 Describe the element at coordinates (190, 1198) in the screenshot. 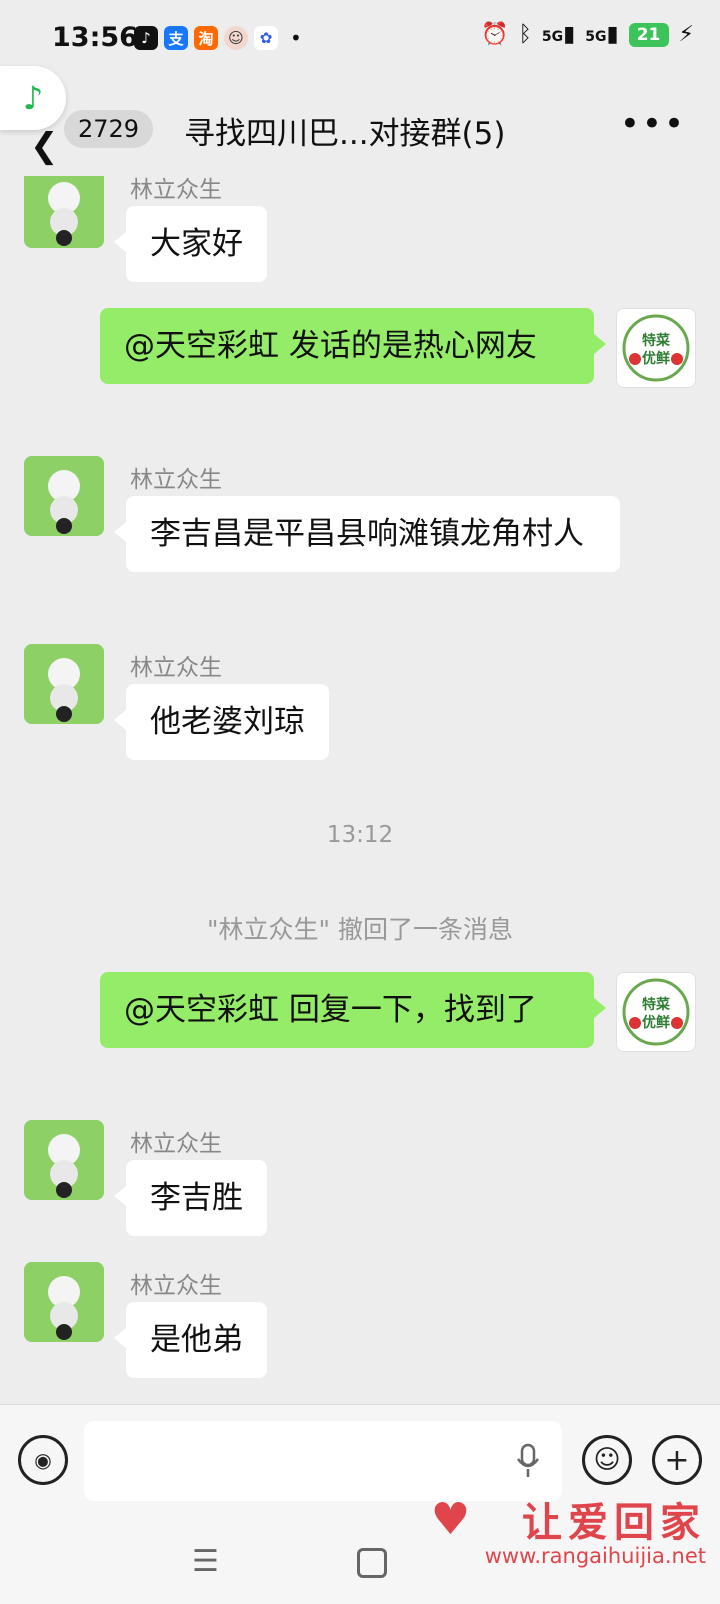

I see `message-bubble: 李吉胜` at that location.